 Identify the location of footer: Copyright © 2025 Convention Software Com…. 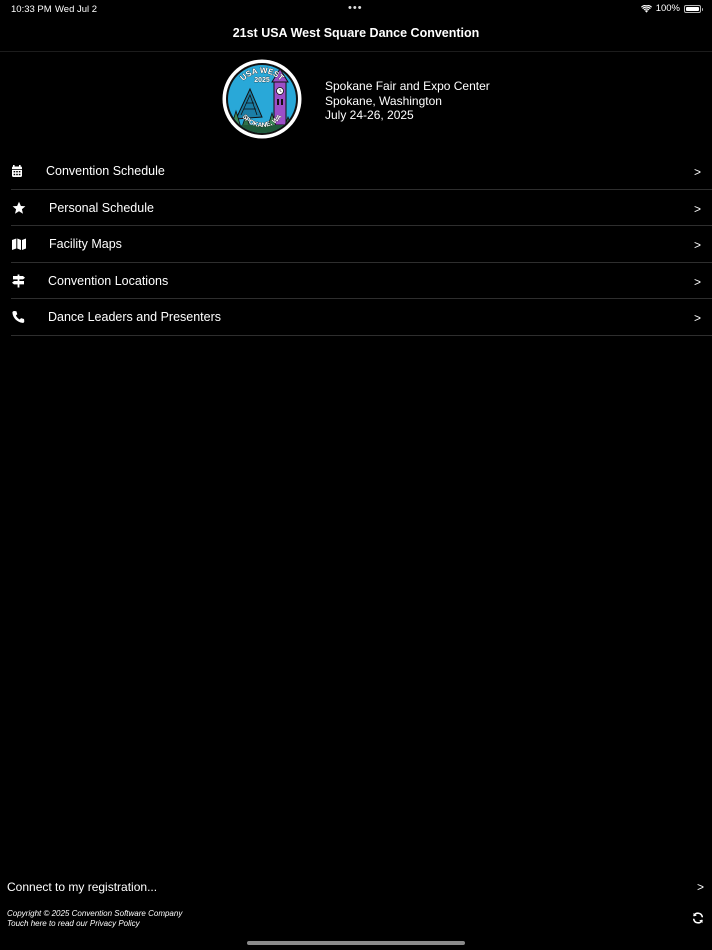
(94, 919).